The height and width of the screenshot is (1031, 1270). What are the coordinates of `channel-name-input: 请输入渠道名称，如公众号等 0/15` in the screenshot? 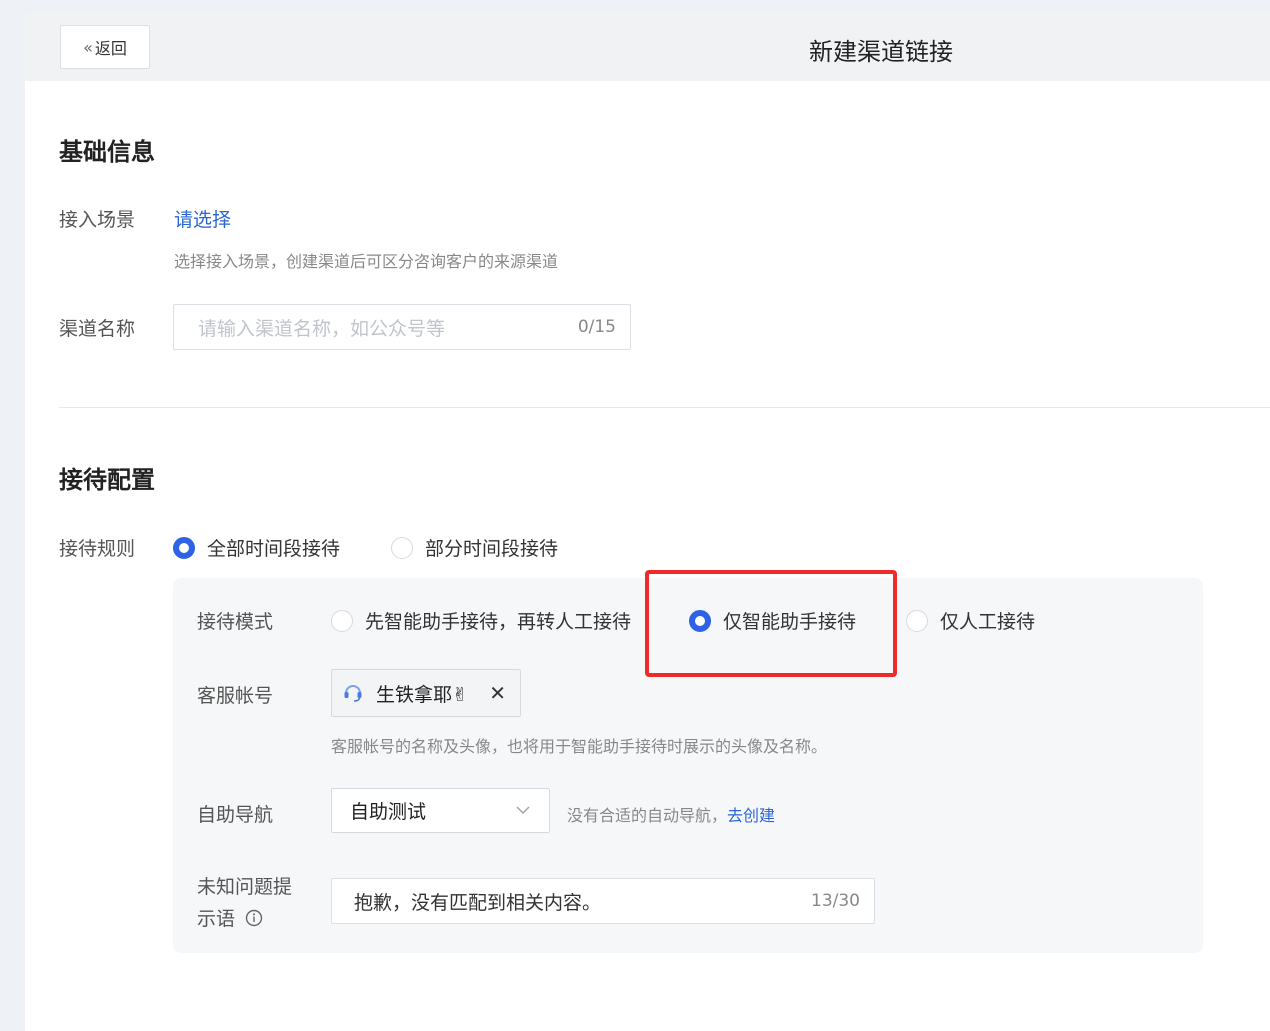 It's located at (402, 327).